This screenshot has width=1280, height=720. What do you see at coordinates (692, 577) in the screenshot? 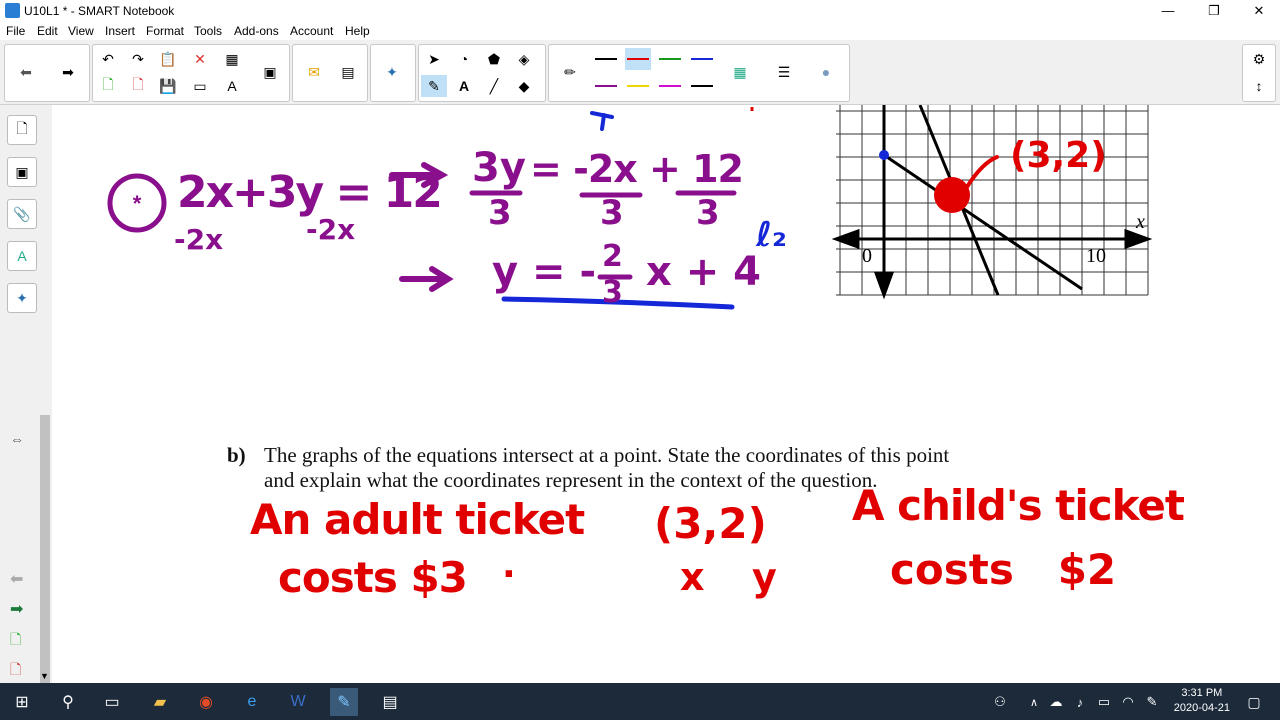
I see `ink-coordinate-x: x` at bounding box center [692, 577].